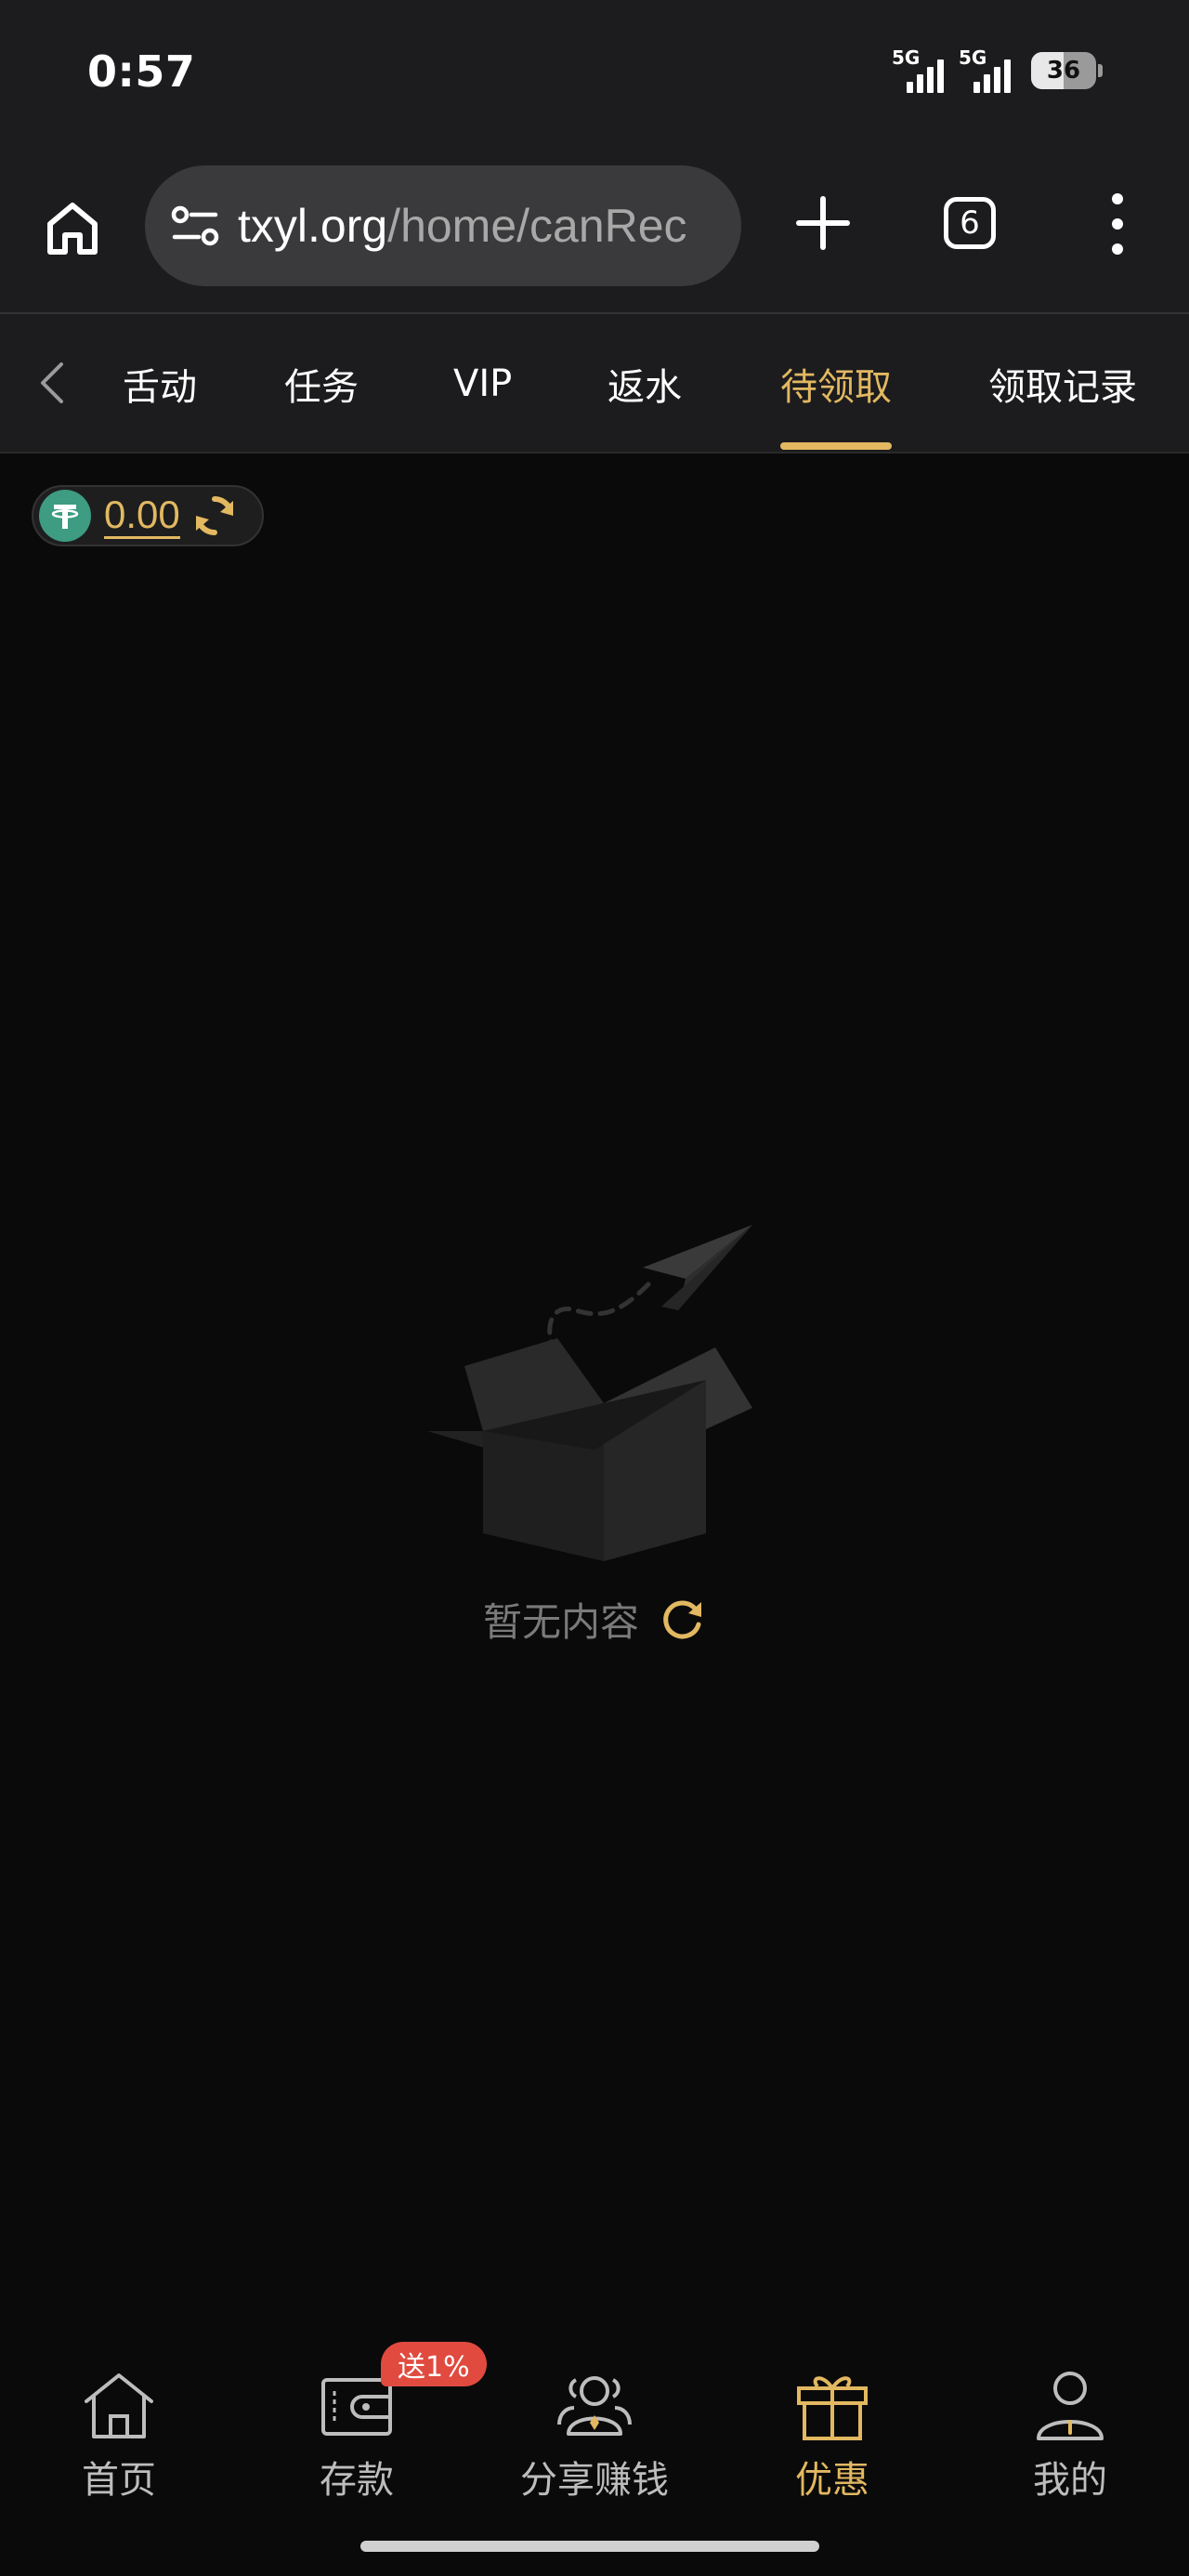 The width and height of the screenshot is (1189, 2576). I want to click on empty-state-text: 暂无内容, so click(560, 1622).